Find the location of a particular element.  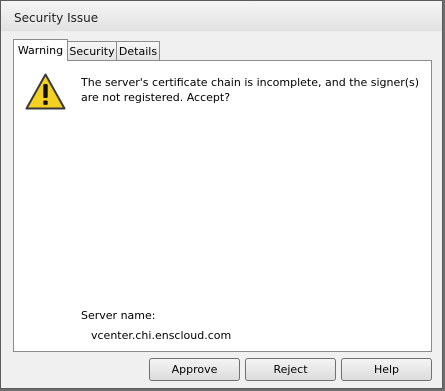

tab-details-label: Details is located at coordinates (138, 51).